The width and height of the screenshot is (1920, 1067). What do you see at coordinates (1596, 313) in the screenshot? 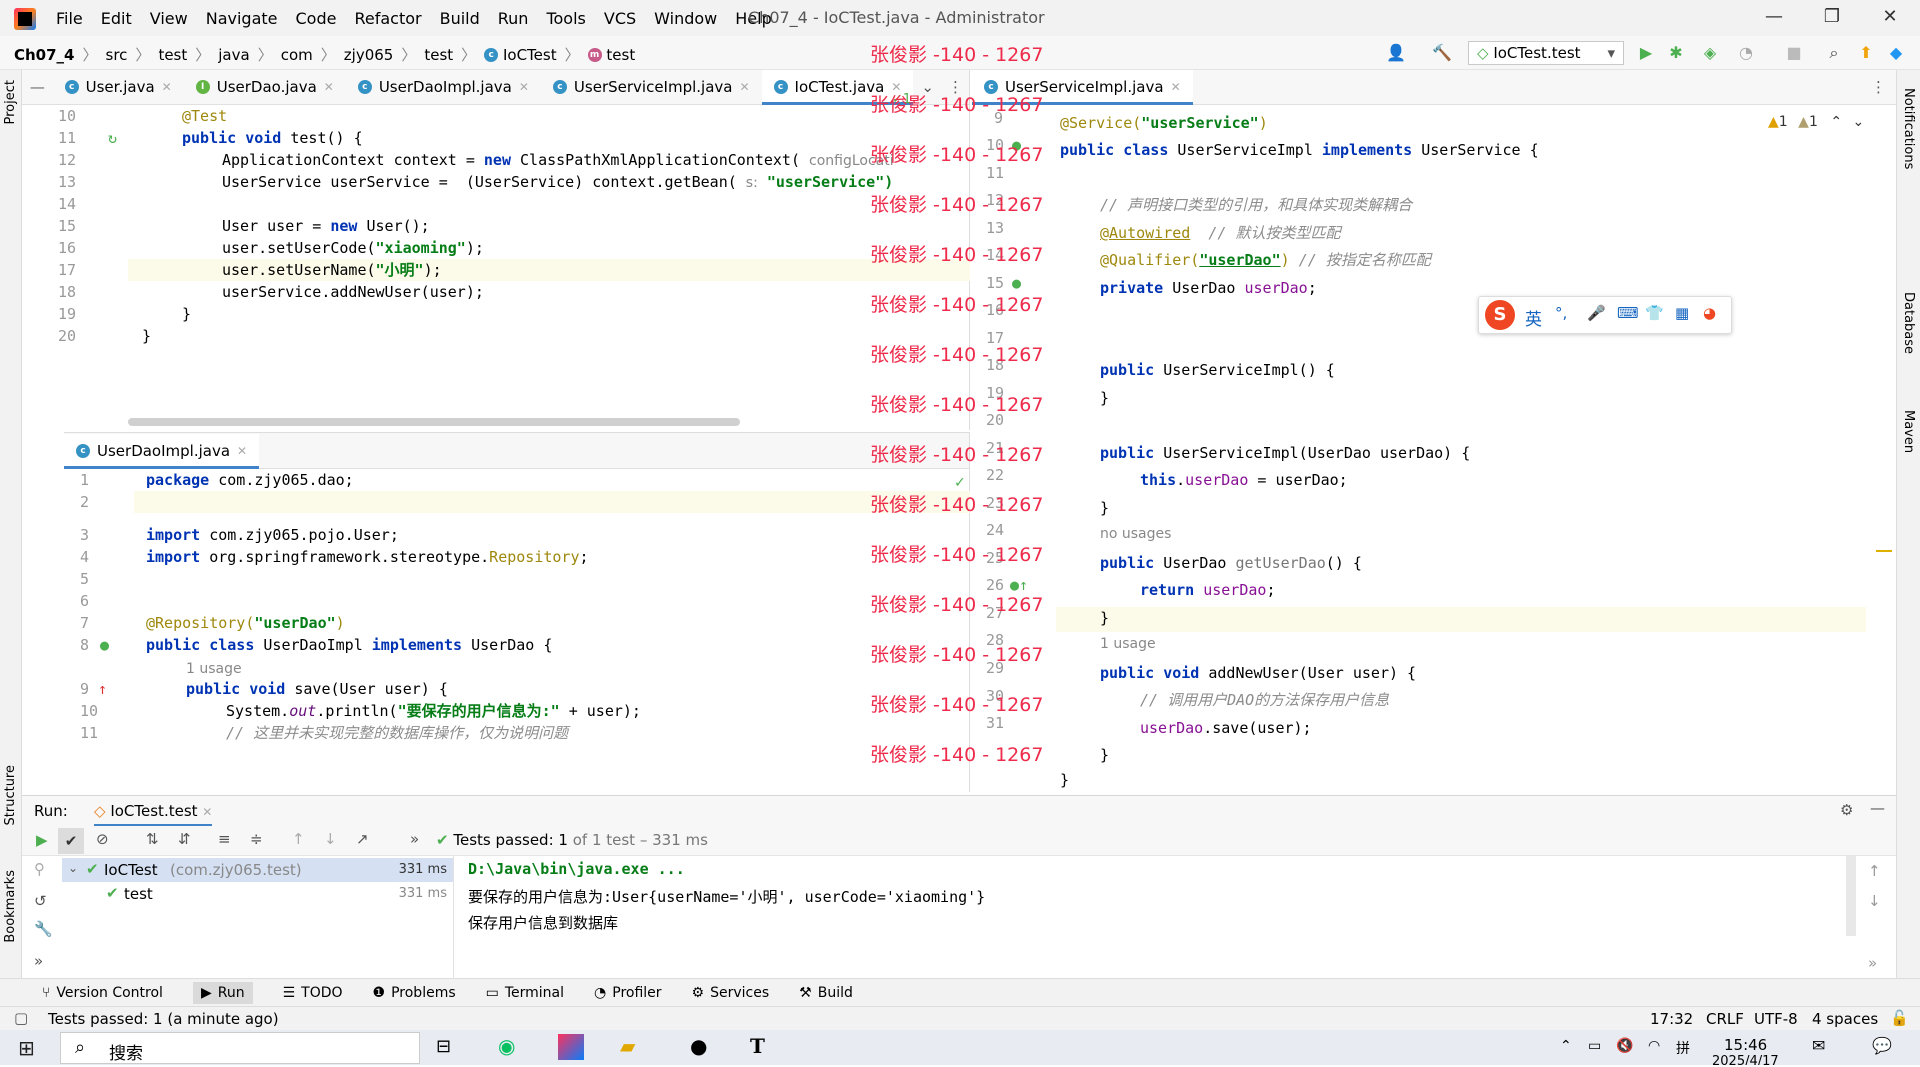
I see `microphone-icon: 🎤` at bounding box center [1596, 313].